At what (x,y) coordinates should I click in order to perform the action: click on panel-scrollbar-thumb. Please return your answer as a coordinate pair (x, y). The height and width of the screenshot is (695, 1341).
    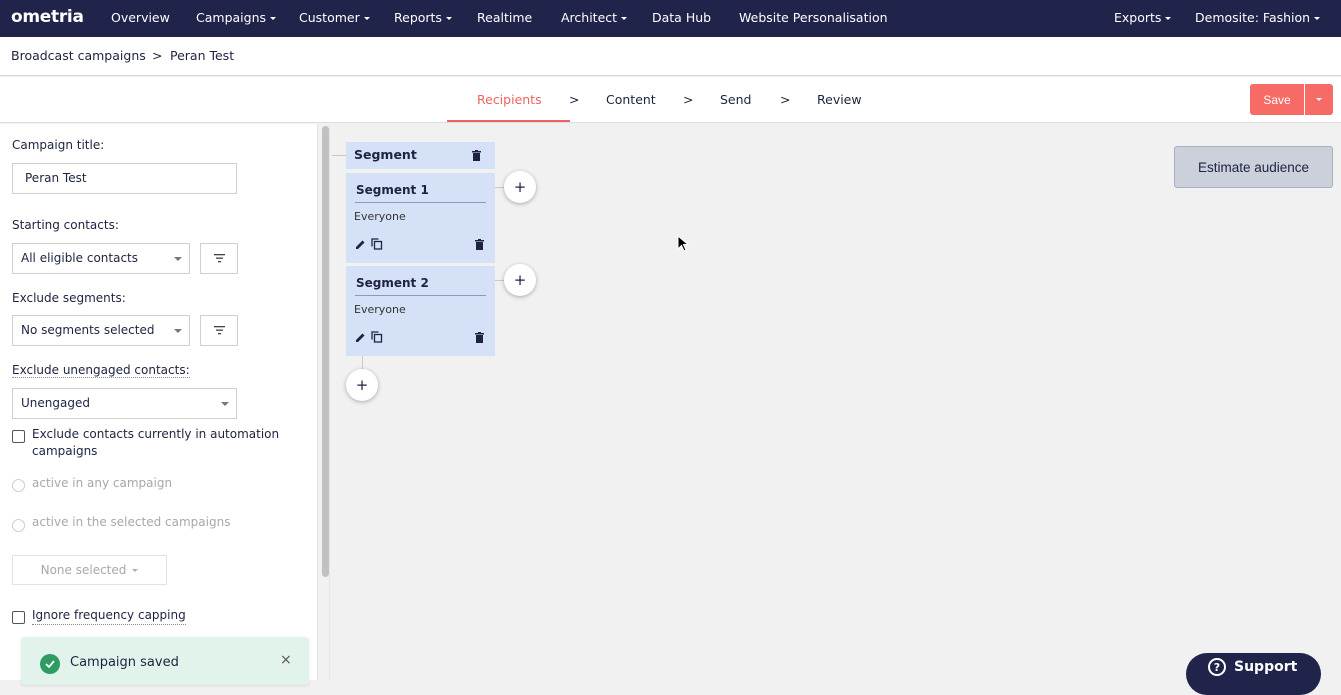
    Looking at the image, I should click on (325, 351).